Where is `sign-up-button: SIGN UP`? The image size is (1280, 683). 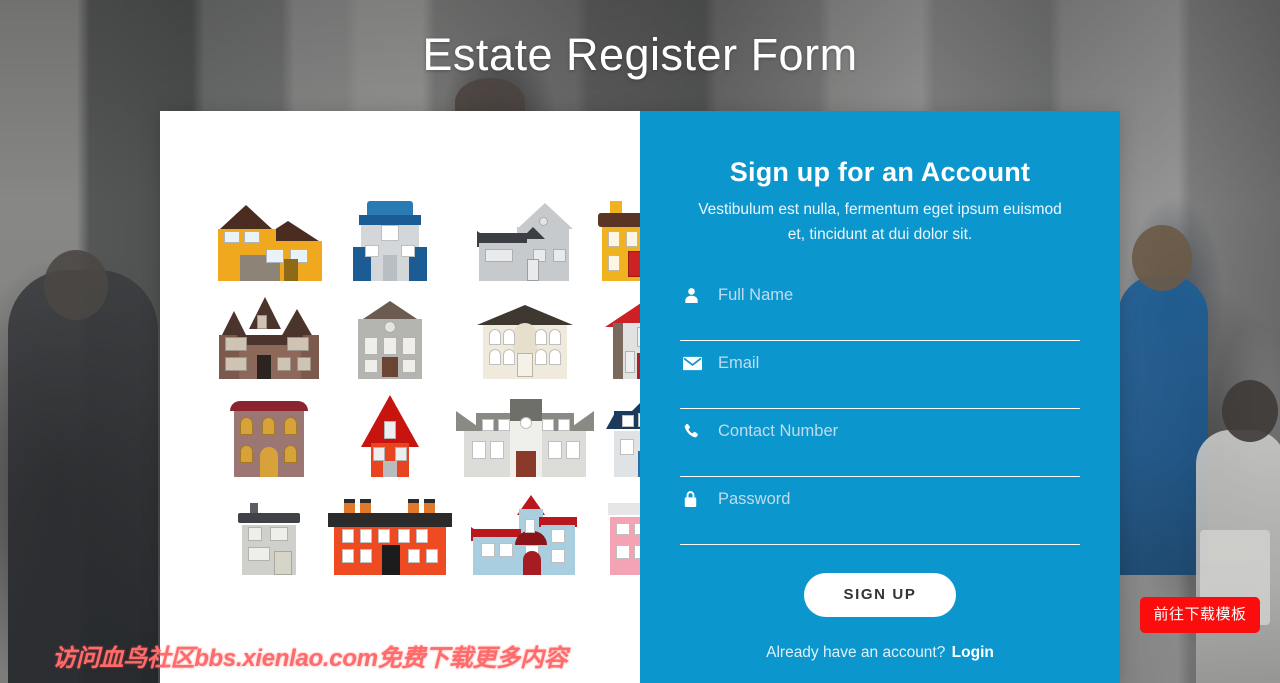 sign-up-button: SIGN UP is located at coordinates (880, 595).